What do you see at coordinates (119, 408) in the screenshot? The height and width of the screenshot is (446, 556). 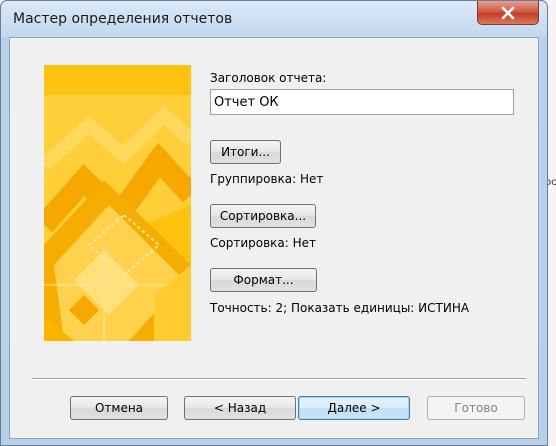 I see `cancel-button: Отмена` at bounding box center [119, 408].